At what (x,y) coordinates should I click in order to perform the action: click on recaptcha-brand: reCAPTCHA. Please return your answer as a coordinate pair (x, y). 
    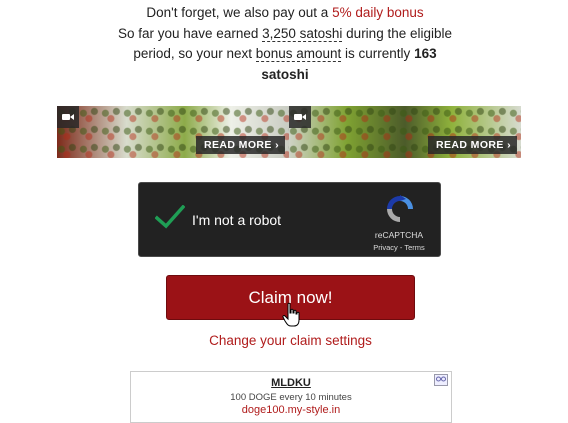
    Looking at the image, I should click on (399, 235).